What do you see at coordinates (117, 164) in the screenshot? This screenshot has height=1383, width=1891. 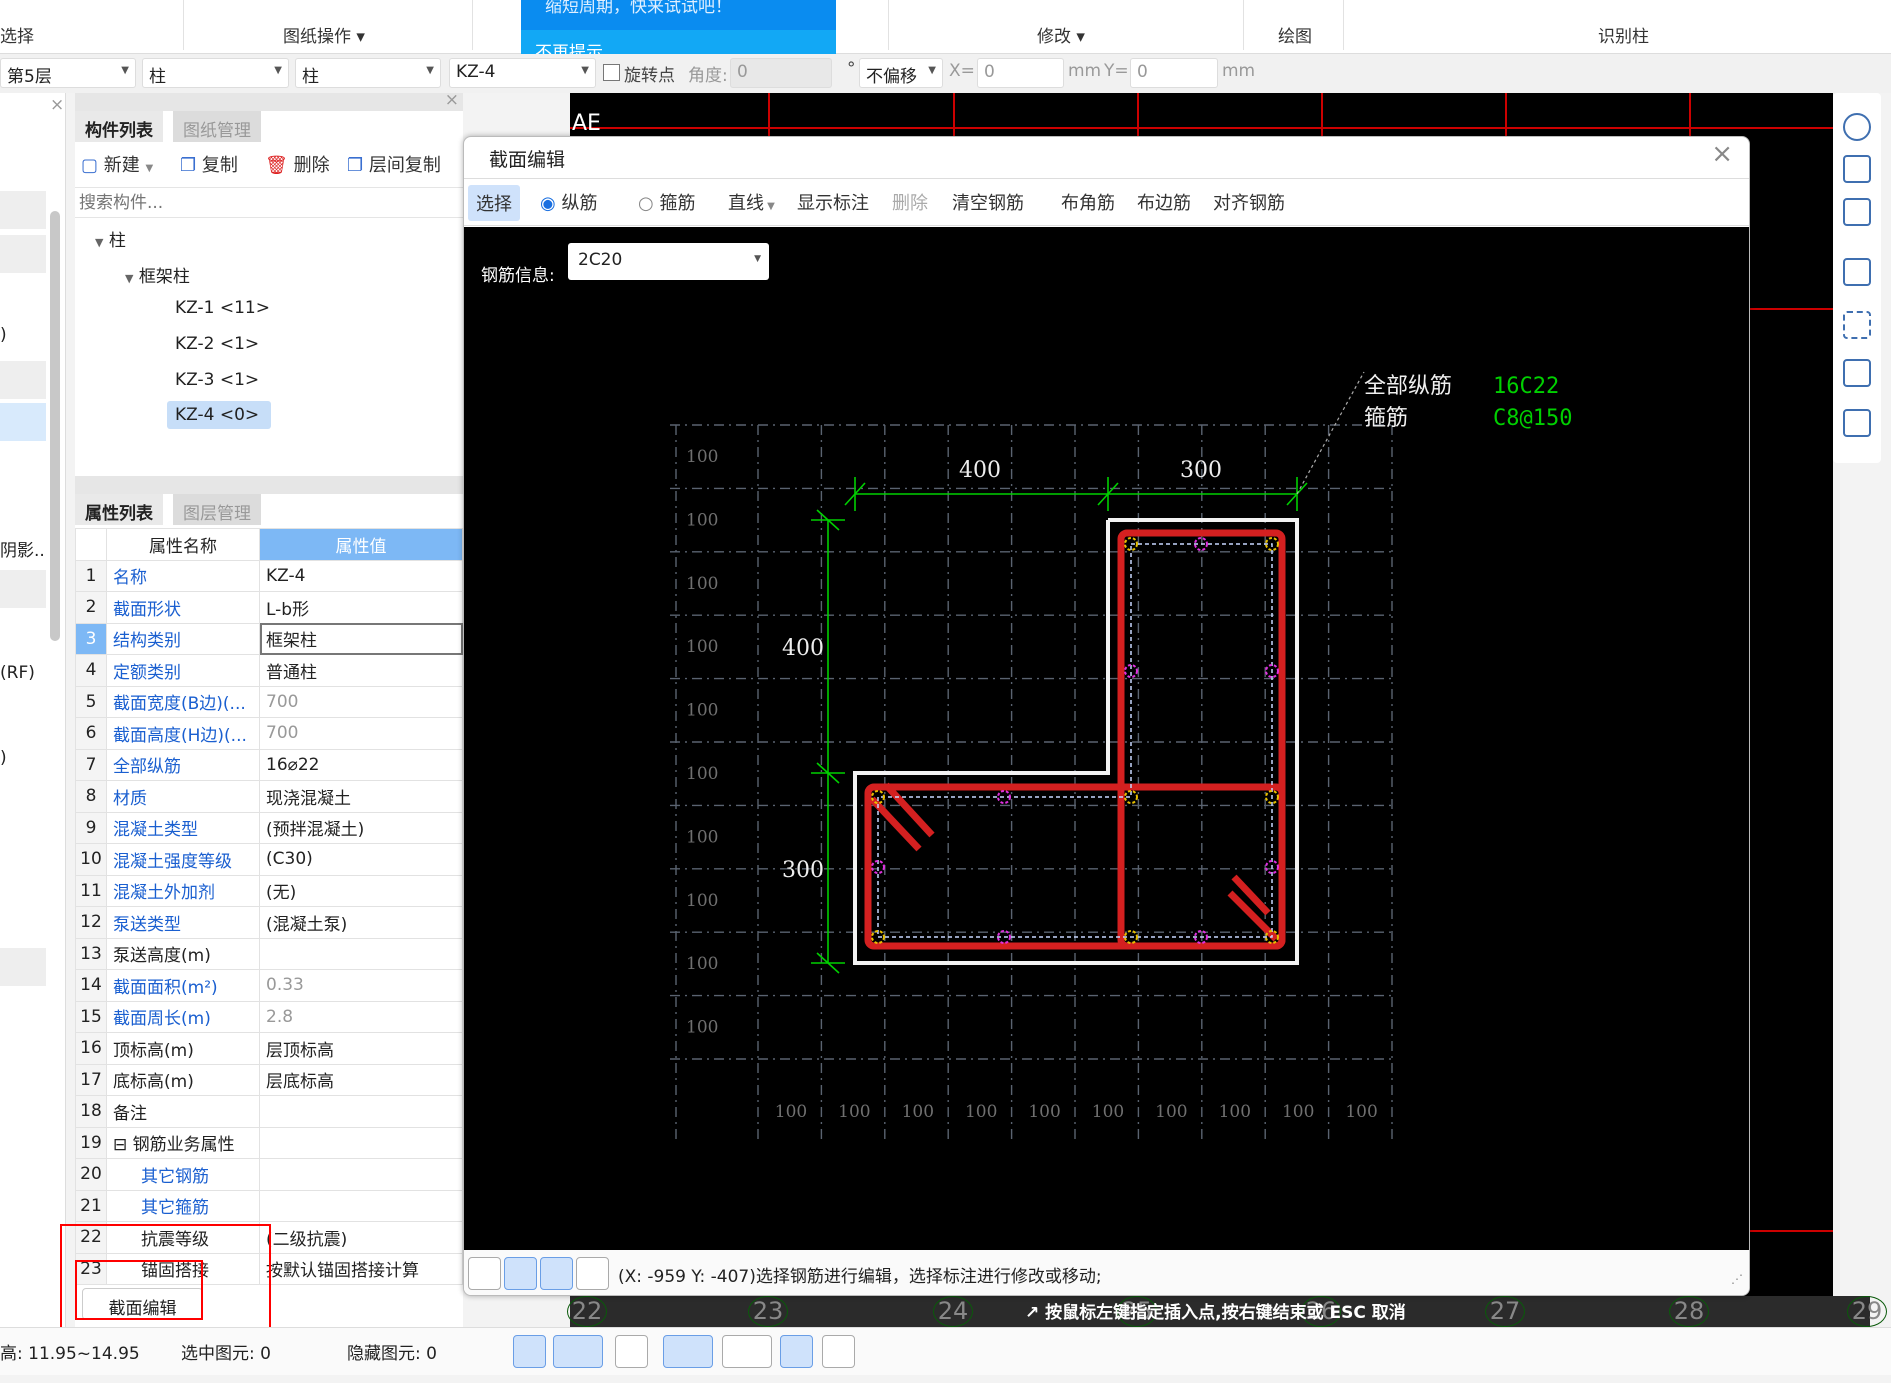 I see `new-button: ▢ 新建 ▼` at bounding box center [117, 164].